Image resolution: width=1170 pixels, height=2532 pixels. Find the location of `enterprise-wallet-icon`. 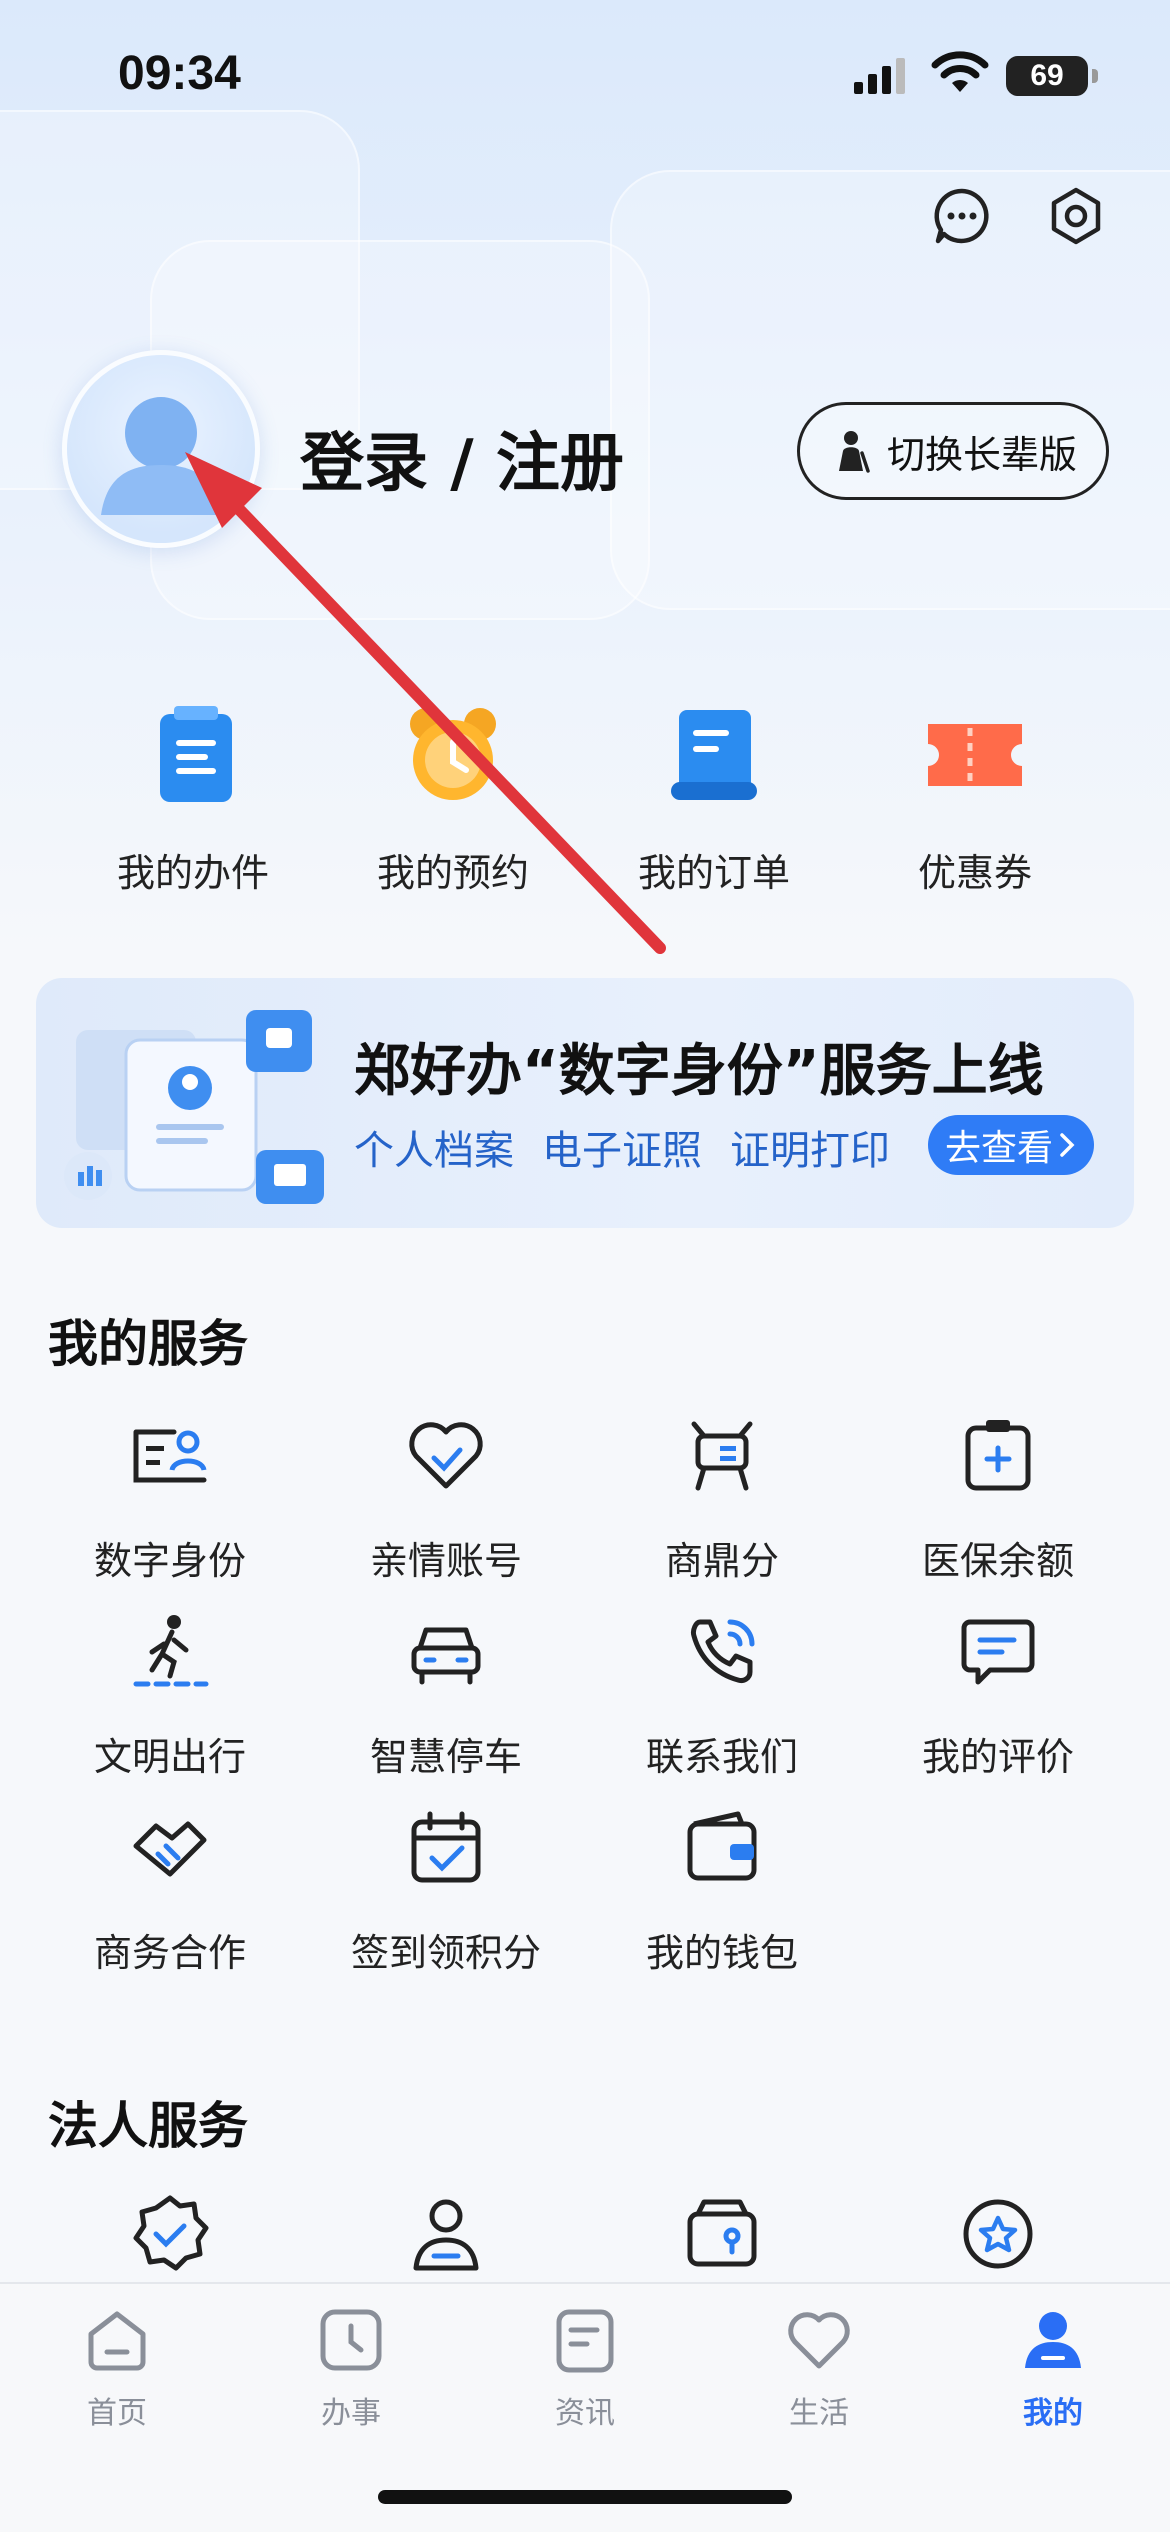

enterprise-wallet-icon is located at coordinates (722, 2234).